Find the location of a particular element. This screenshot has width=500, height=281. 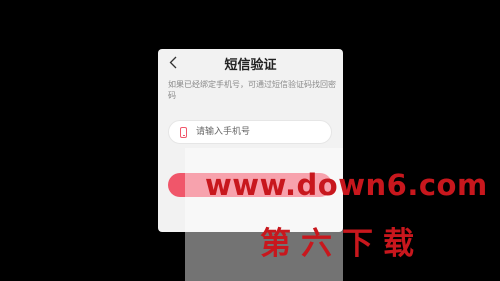

phone-number-input is located at coordinates (261, 132).